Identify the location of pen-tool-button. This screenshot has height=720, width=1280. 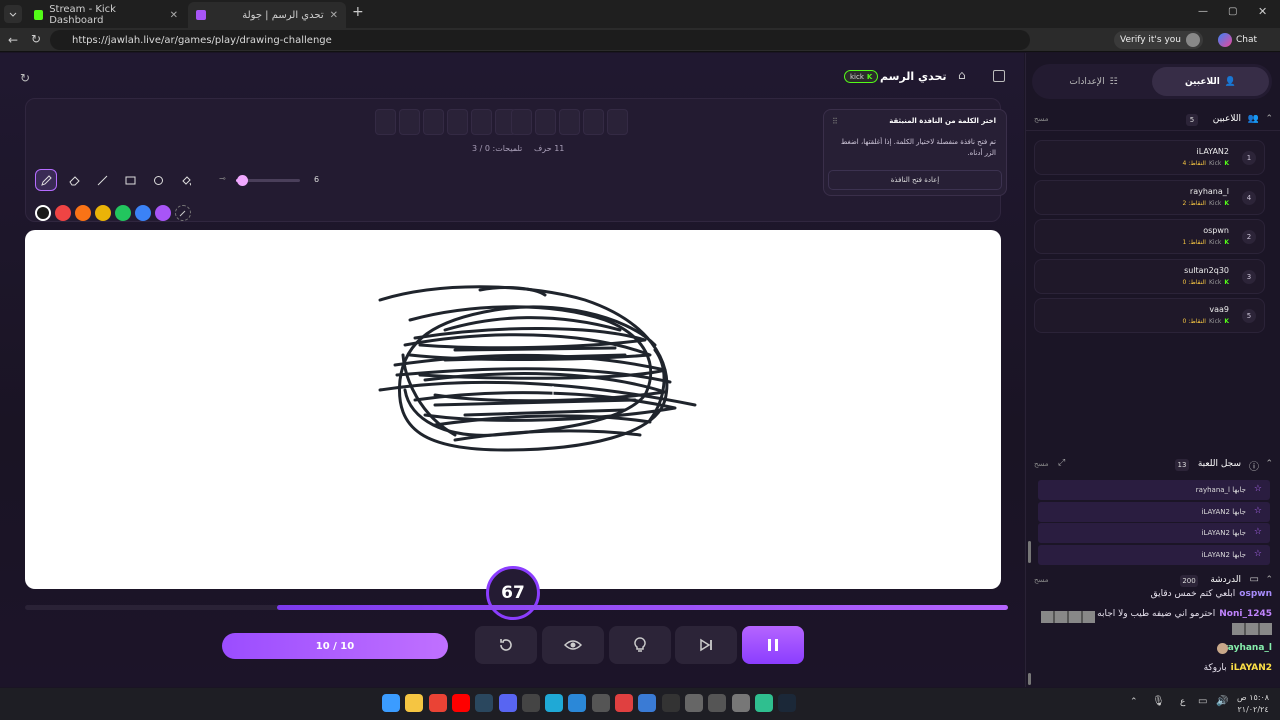
(46, 180).